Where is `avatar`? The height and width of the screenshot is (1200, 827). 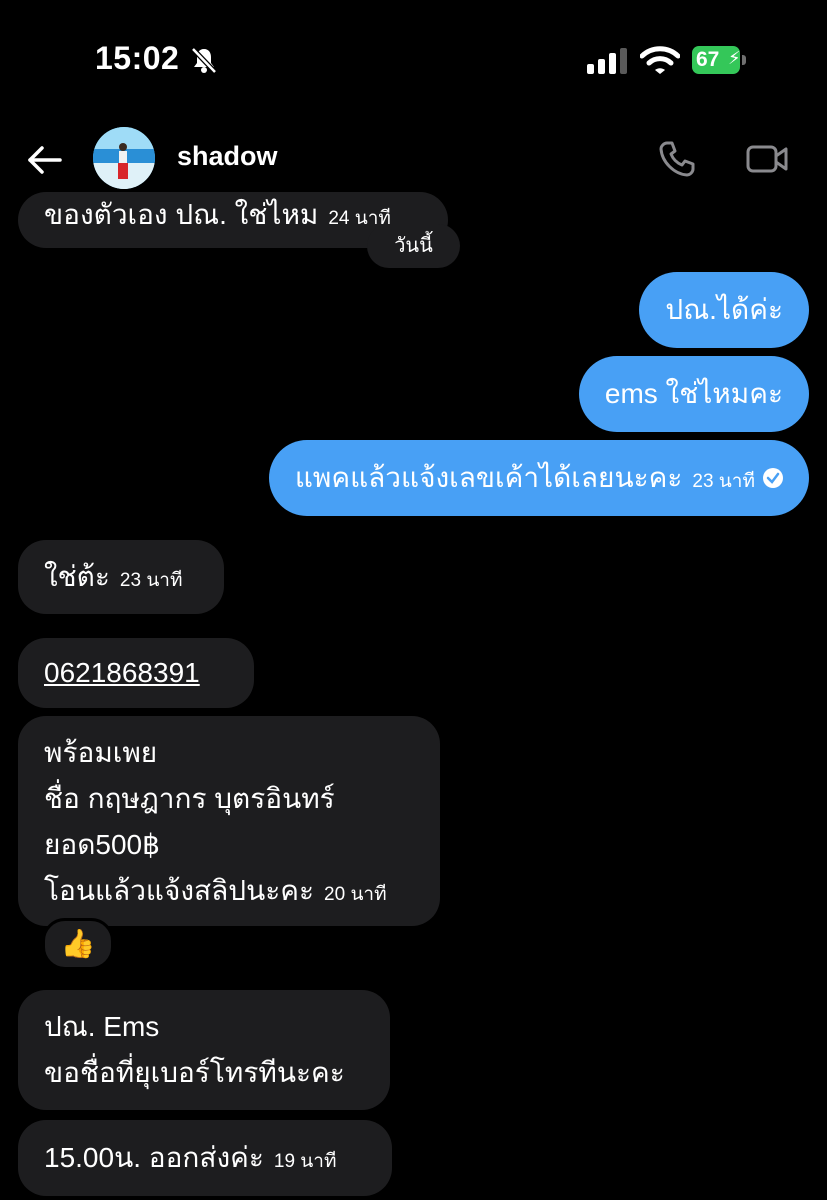
avatar is located at coordinates (124, 158).